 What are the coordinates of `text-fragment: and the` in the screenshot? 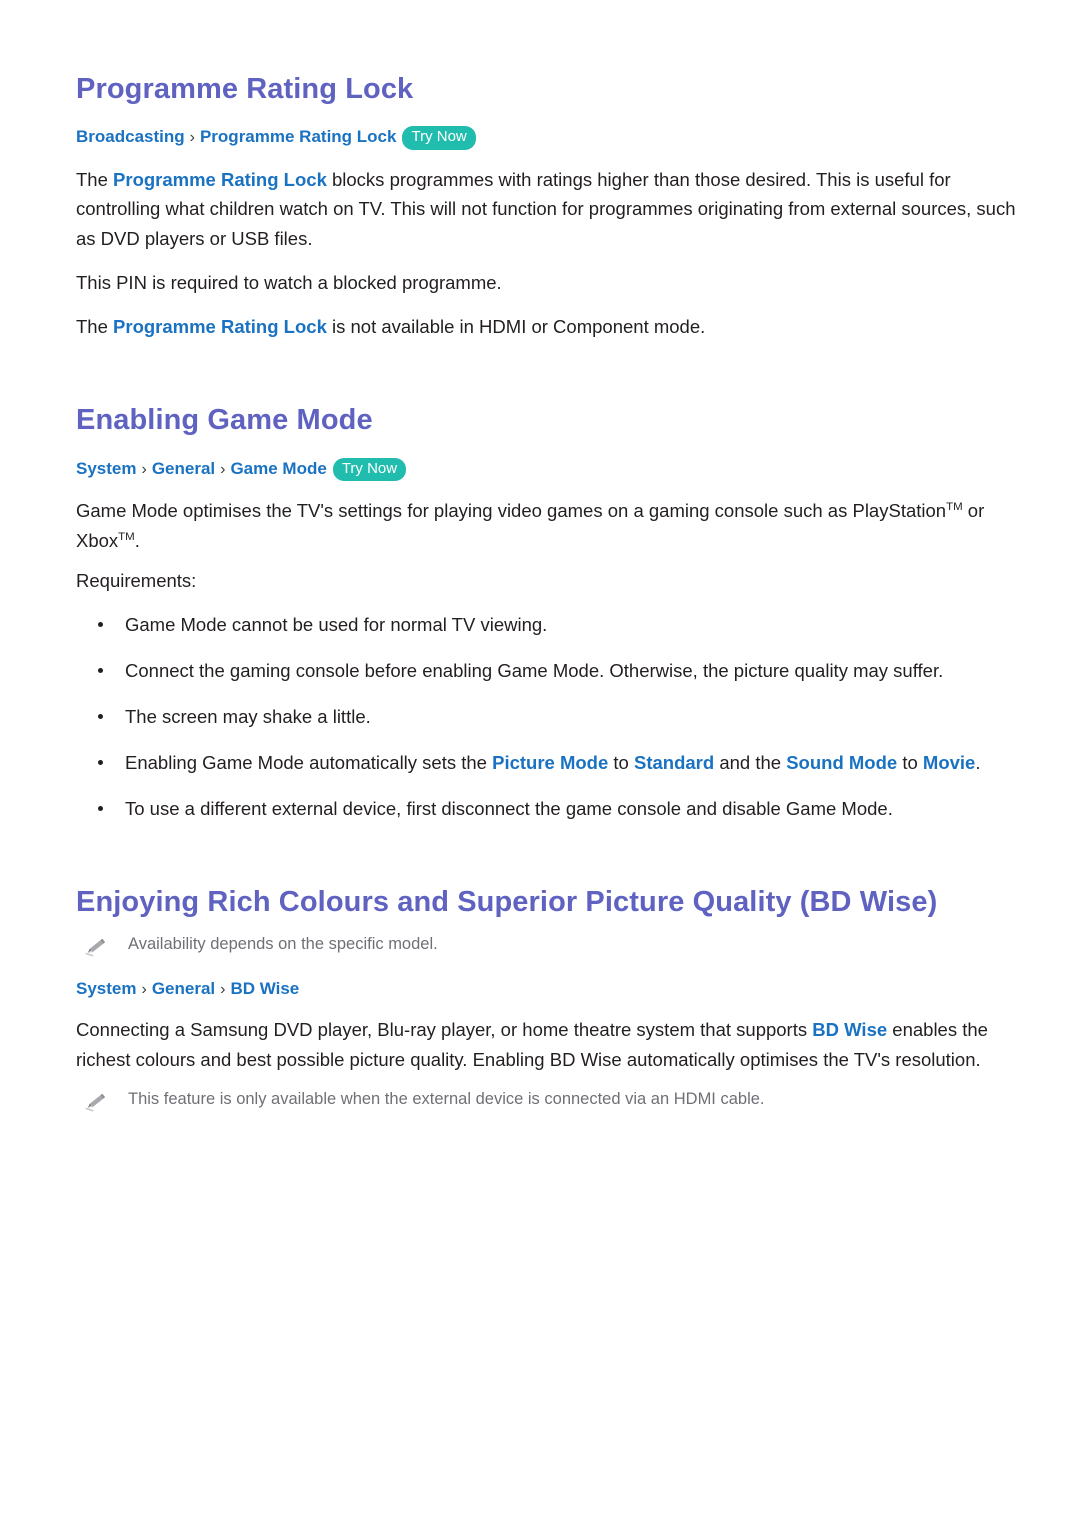 It's located at (750, 762).